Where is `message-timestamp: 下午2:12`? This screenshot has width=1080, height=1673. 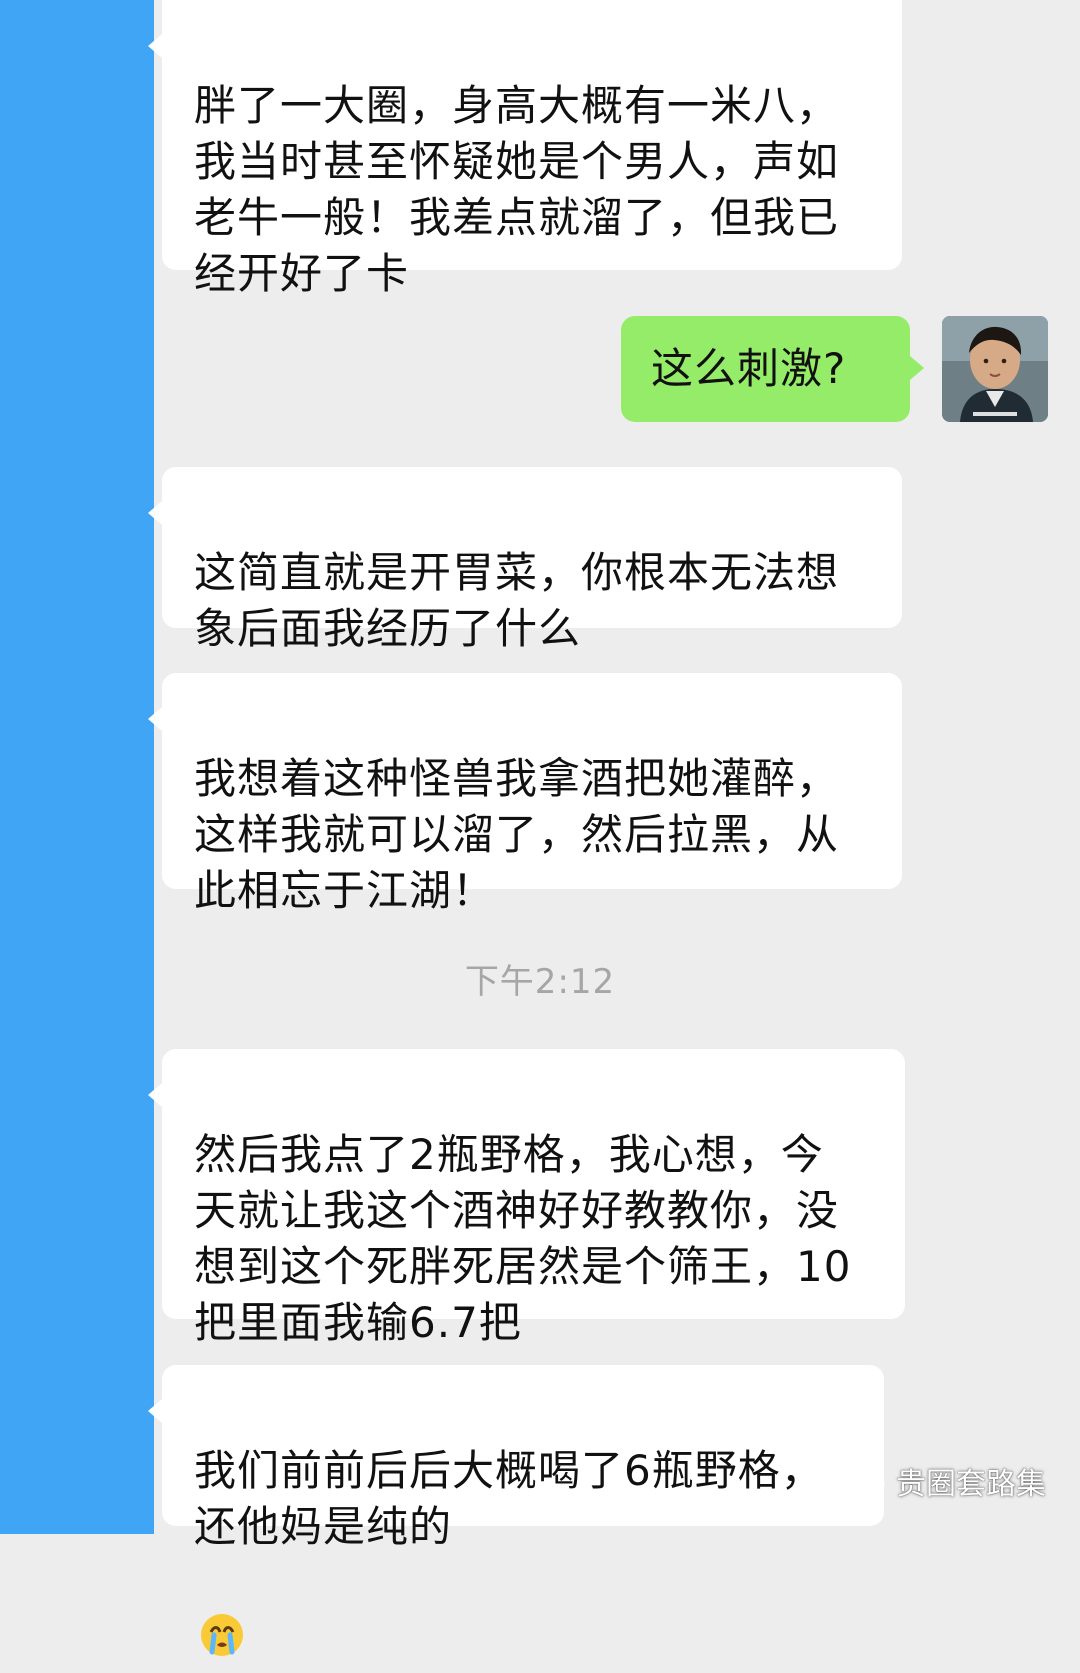 message-timestamp: 下午2:12 is located at coordinates (540, 982).